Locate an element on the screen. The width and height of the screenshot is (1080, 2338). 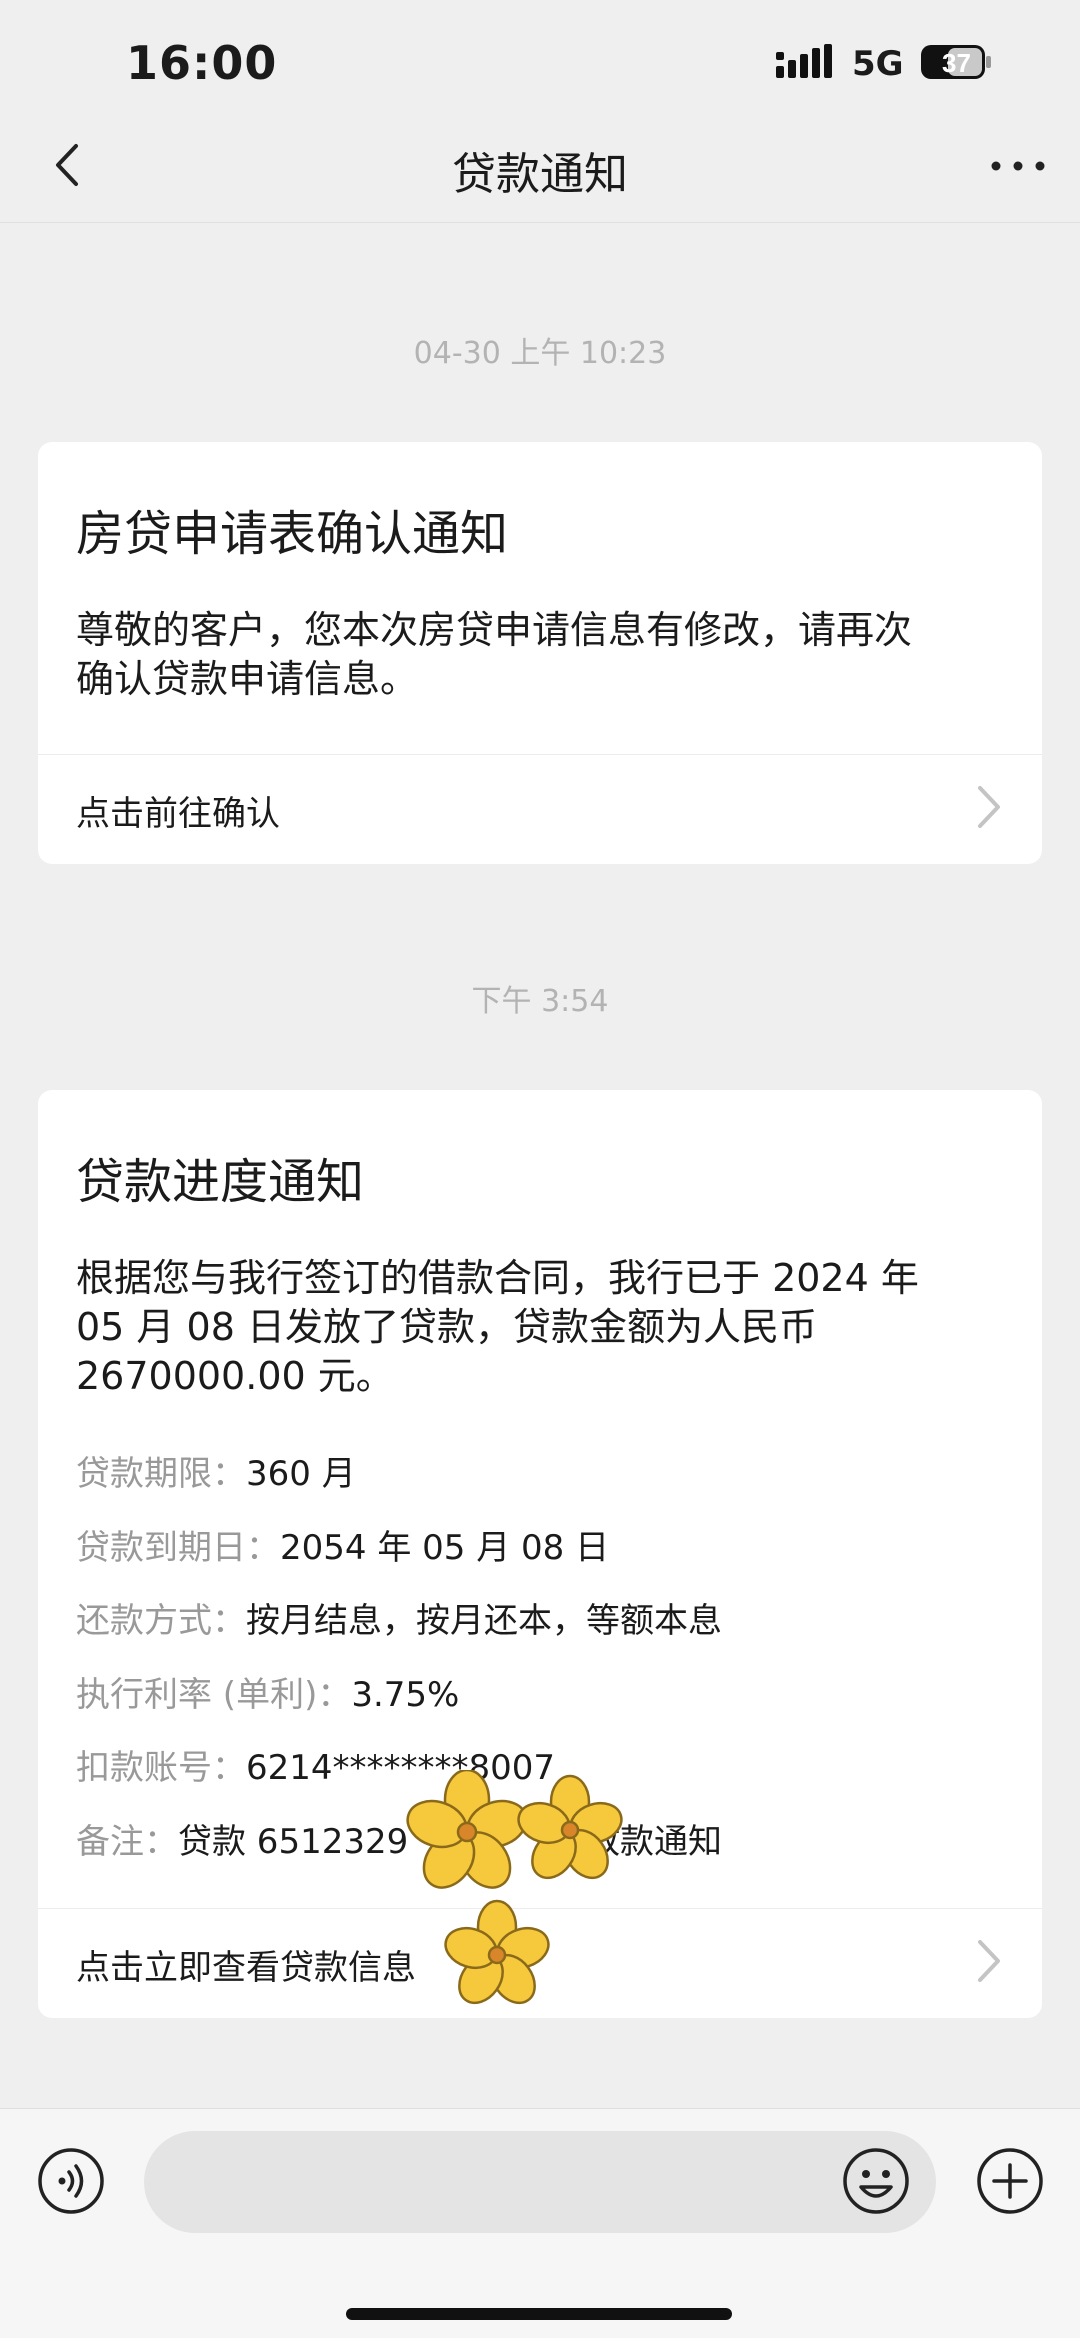
field-key: 备注： is located at coordinates (127, 1842).